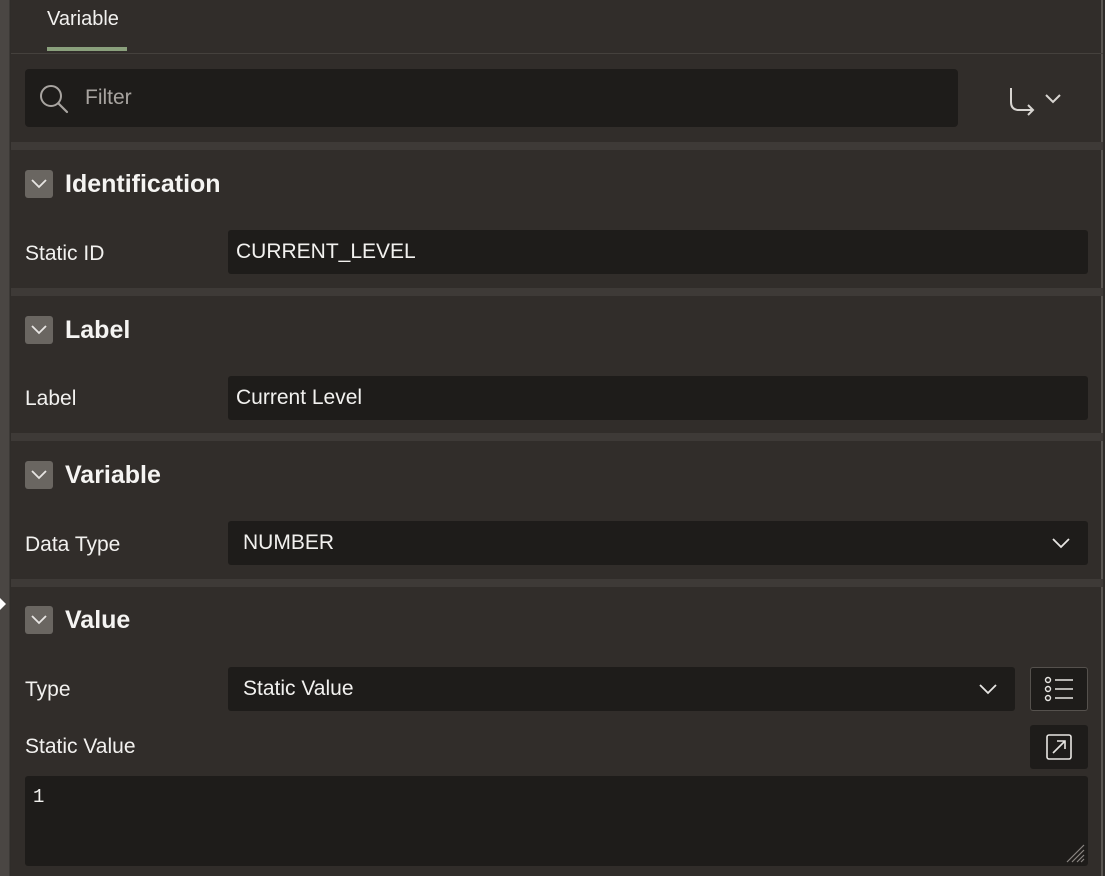 The width and height of the screenshot is (1105, 876). Describe the element at coordinates (113, 474) in the screenshot. I see `section-title: Variable` at that location.